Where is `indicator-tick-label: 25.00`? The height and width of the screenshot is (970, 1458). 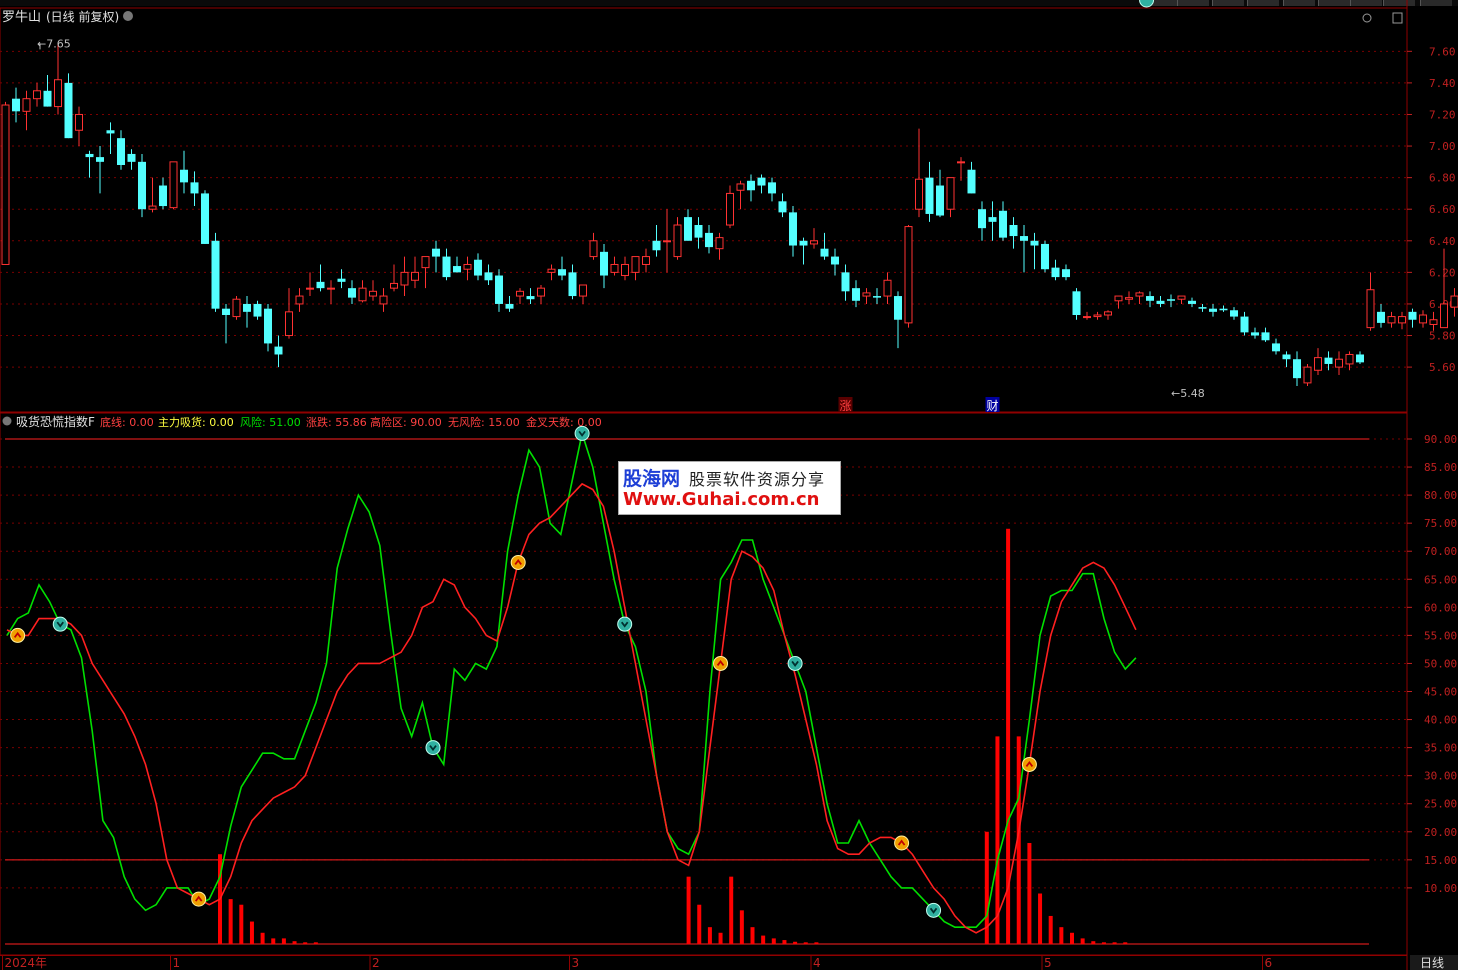 indicator-tick-label: 25.00 is located at coordinates (1440, 804).